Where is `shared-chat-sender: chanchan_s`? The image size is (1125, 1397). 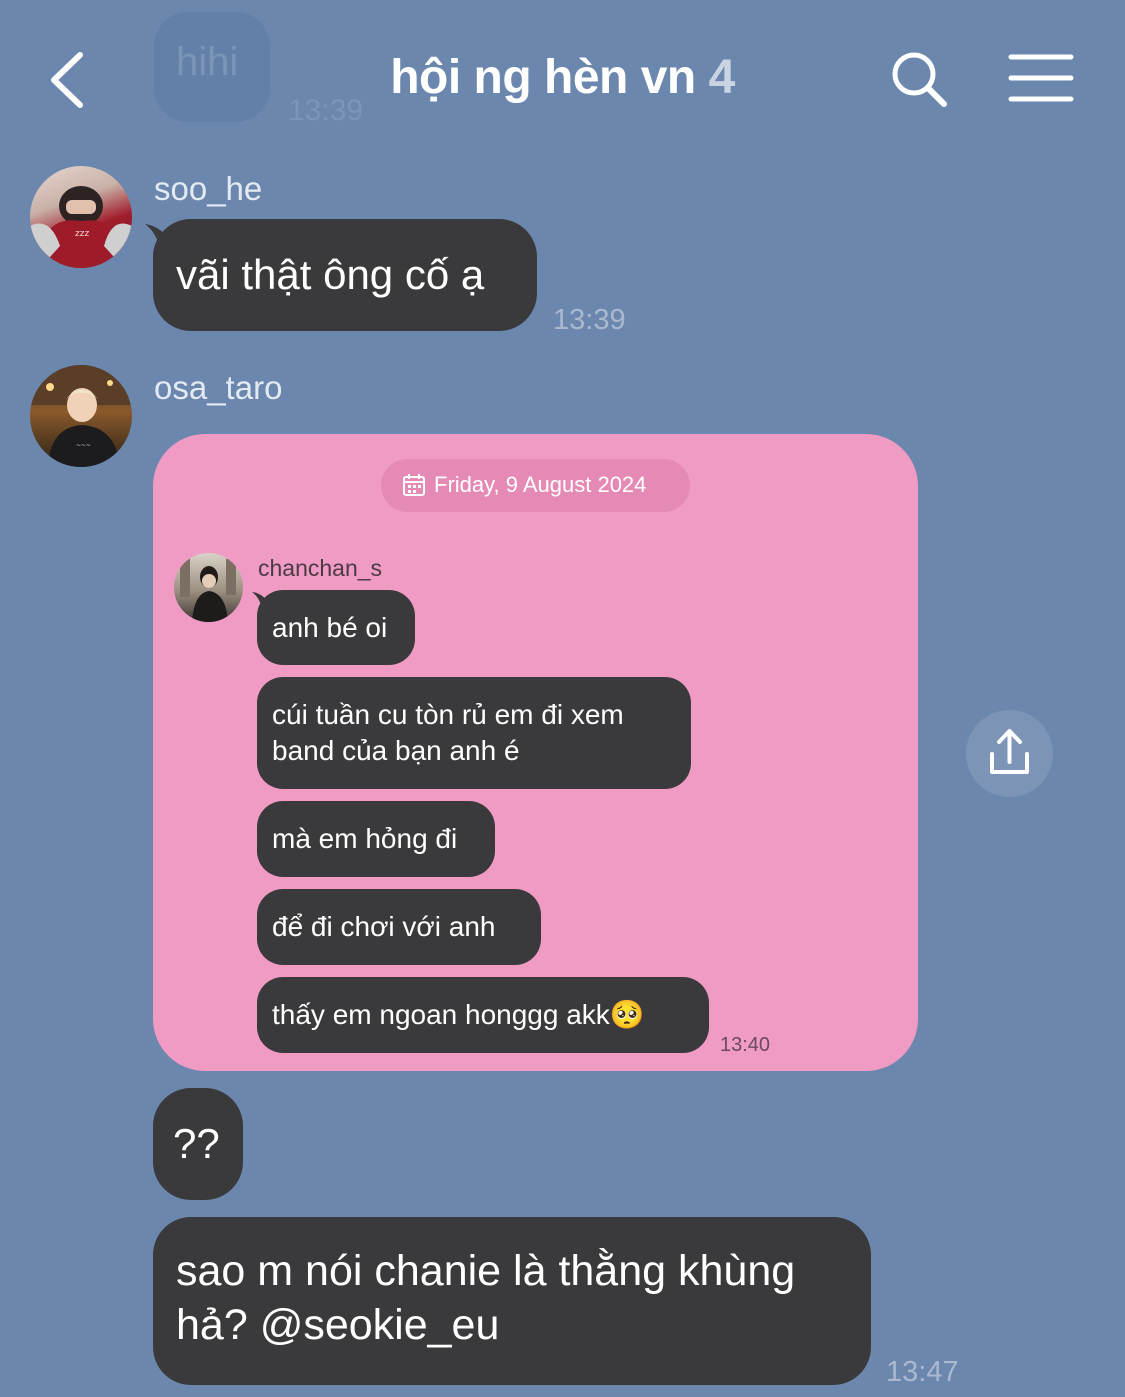 shared-chat-sender: chanchan_s is located at coordinates (320, 568).